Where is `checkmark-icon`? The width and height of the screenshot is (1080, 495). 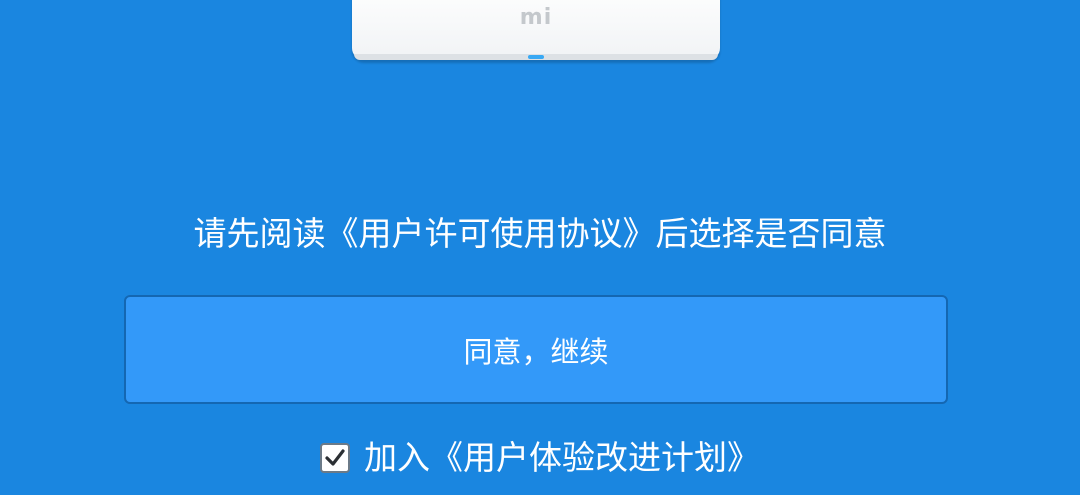
checkmark-icon is located at coordinates (335, 457).